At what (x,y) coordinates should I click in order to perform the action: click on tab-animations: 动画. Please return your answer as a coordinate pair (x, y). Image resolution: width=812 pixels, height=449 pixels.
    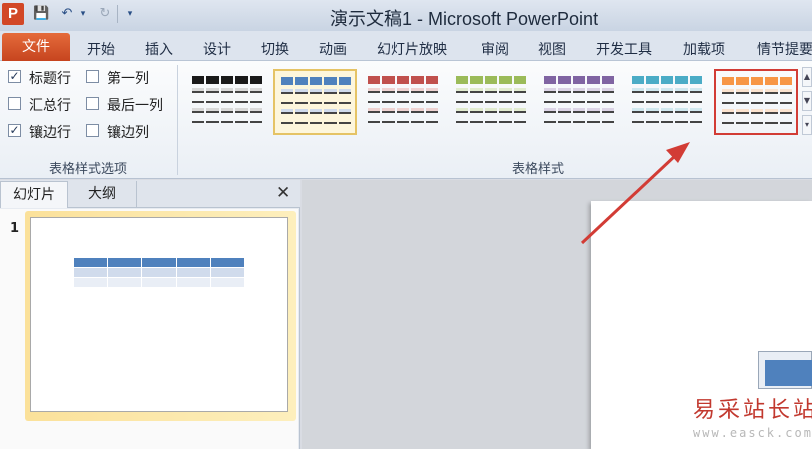
    Looking at the image, I should click on (333, 49).